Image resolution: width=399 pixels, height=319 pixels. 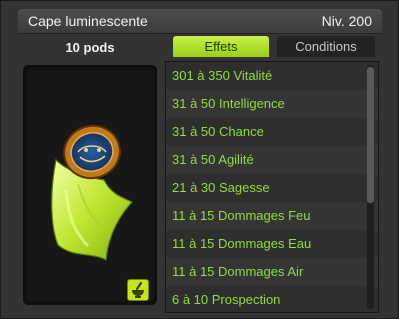 I want to click on item-level: Niv. 200, so click(x=346, y=21).